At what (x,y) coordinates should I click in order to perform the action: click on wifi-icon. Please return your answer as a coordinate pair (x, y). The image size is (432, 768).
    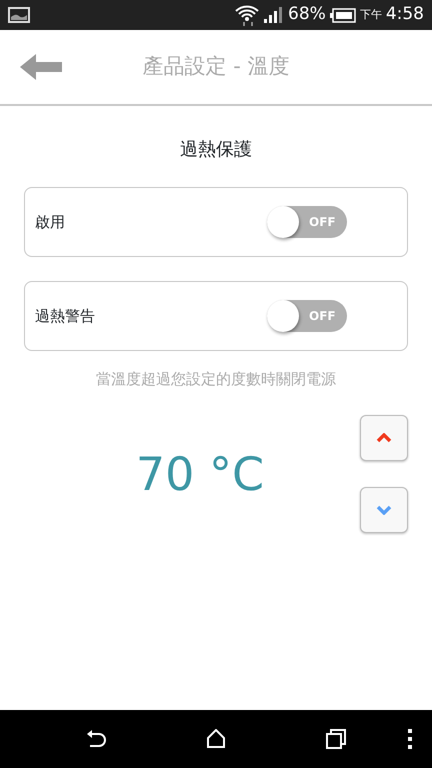
    Looking at the image, I should click on (247, 15).